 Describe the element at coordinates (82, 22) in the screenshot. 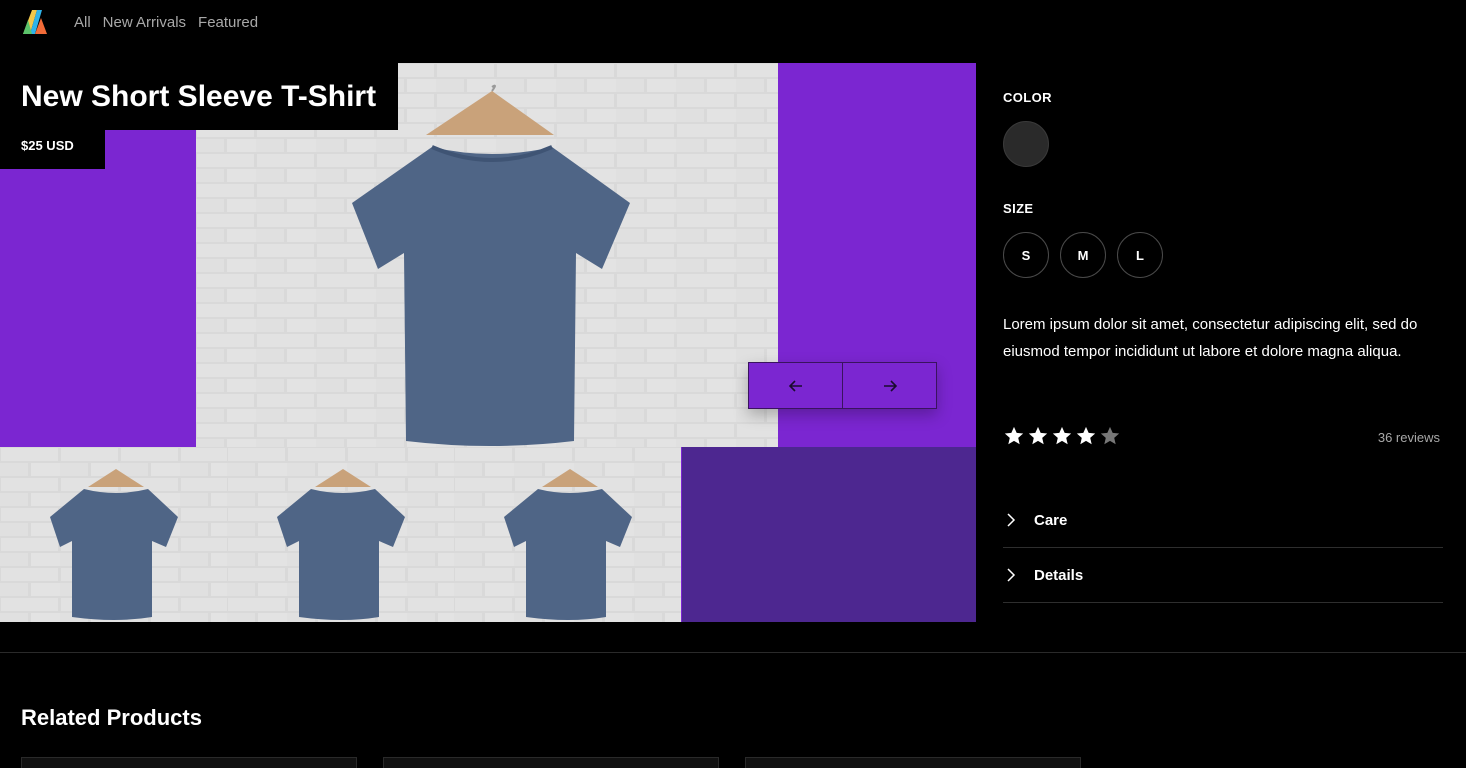

I see `nav-link-all: All` at that location.